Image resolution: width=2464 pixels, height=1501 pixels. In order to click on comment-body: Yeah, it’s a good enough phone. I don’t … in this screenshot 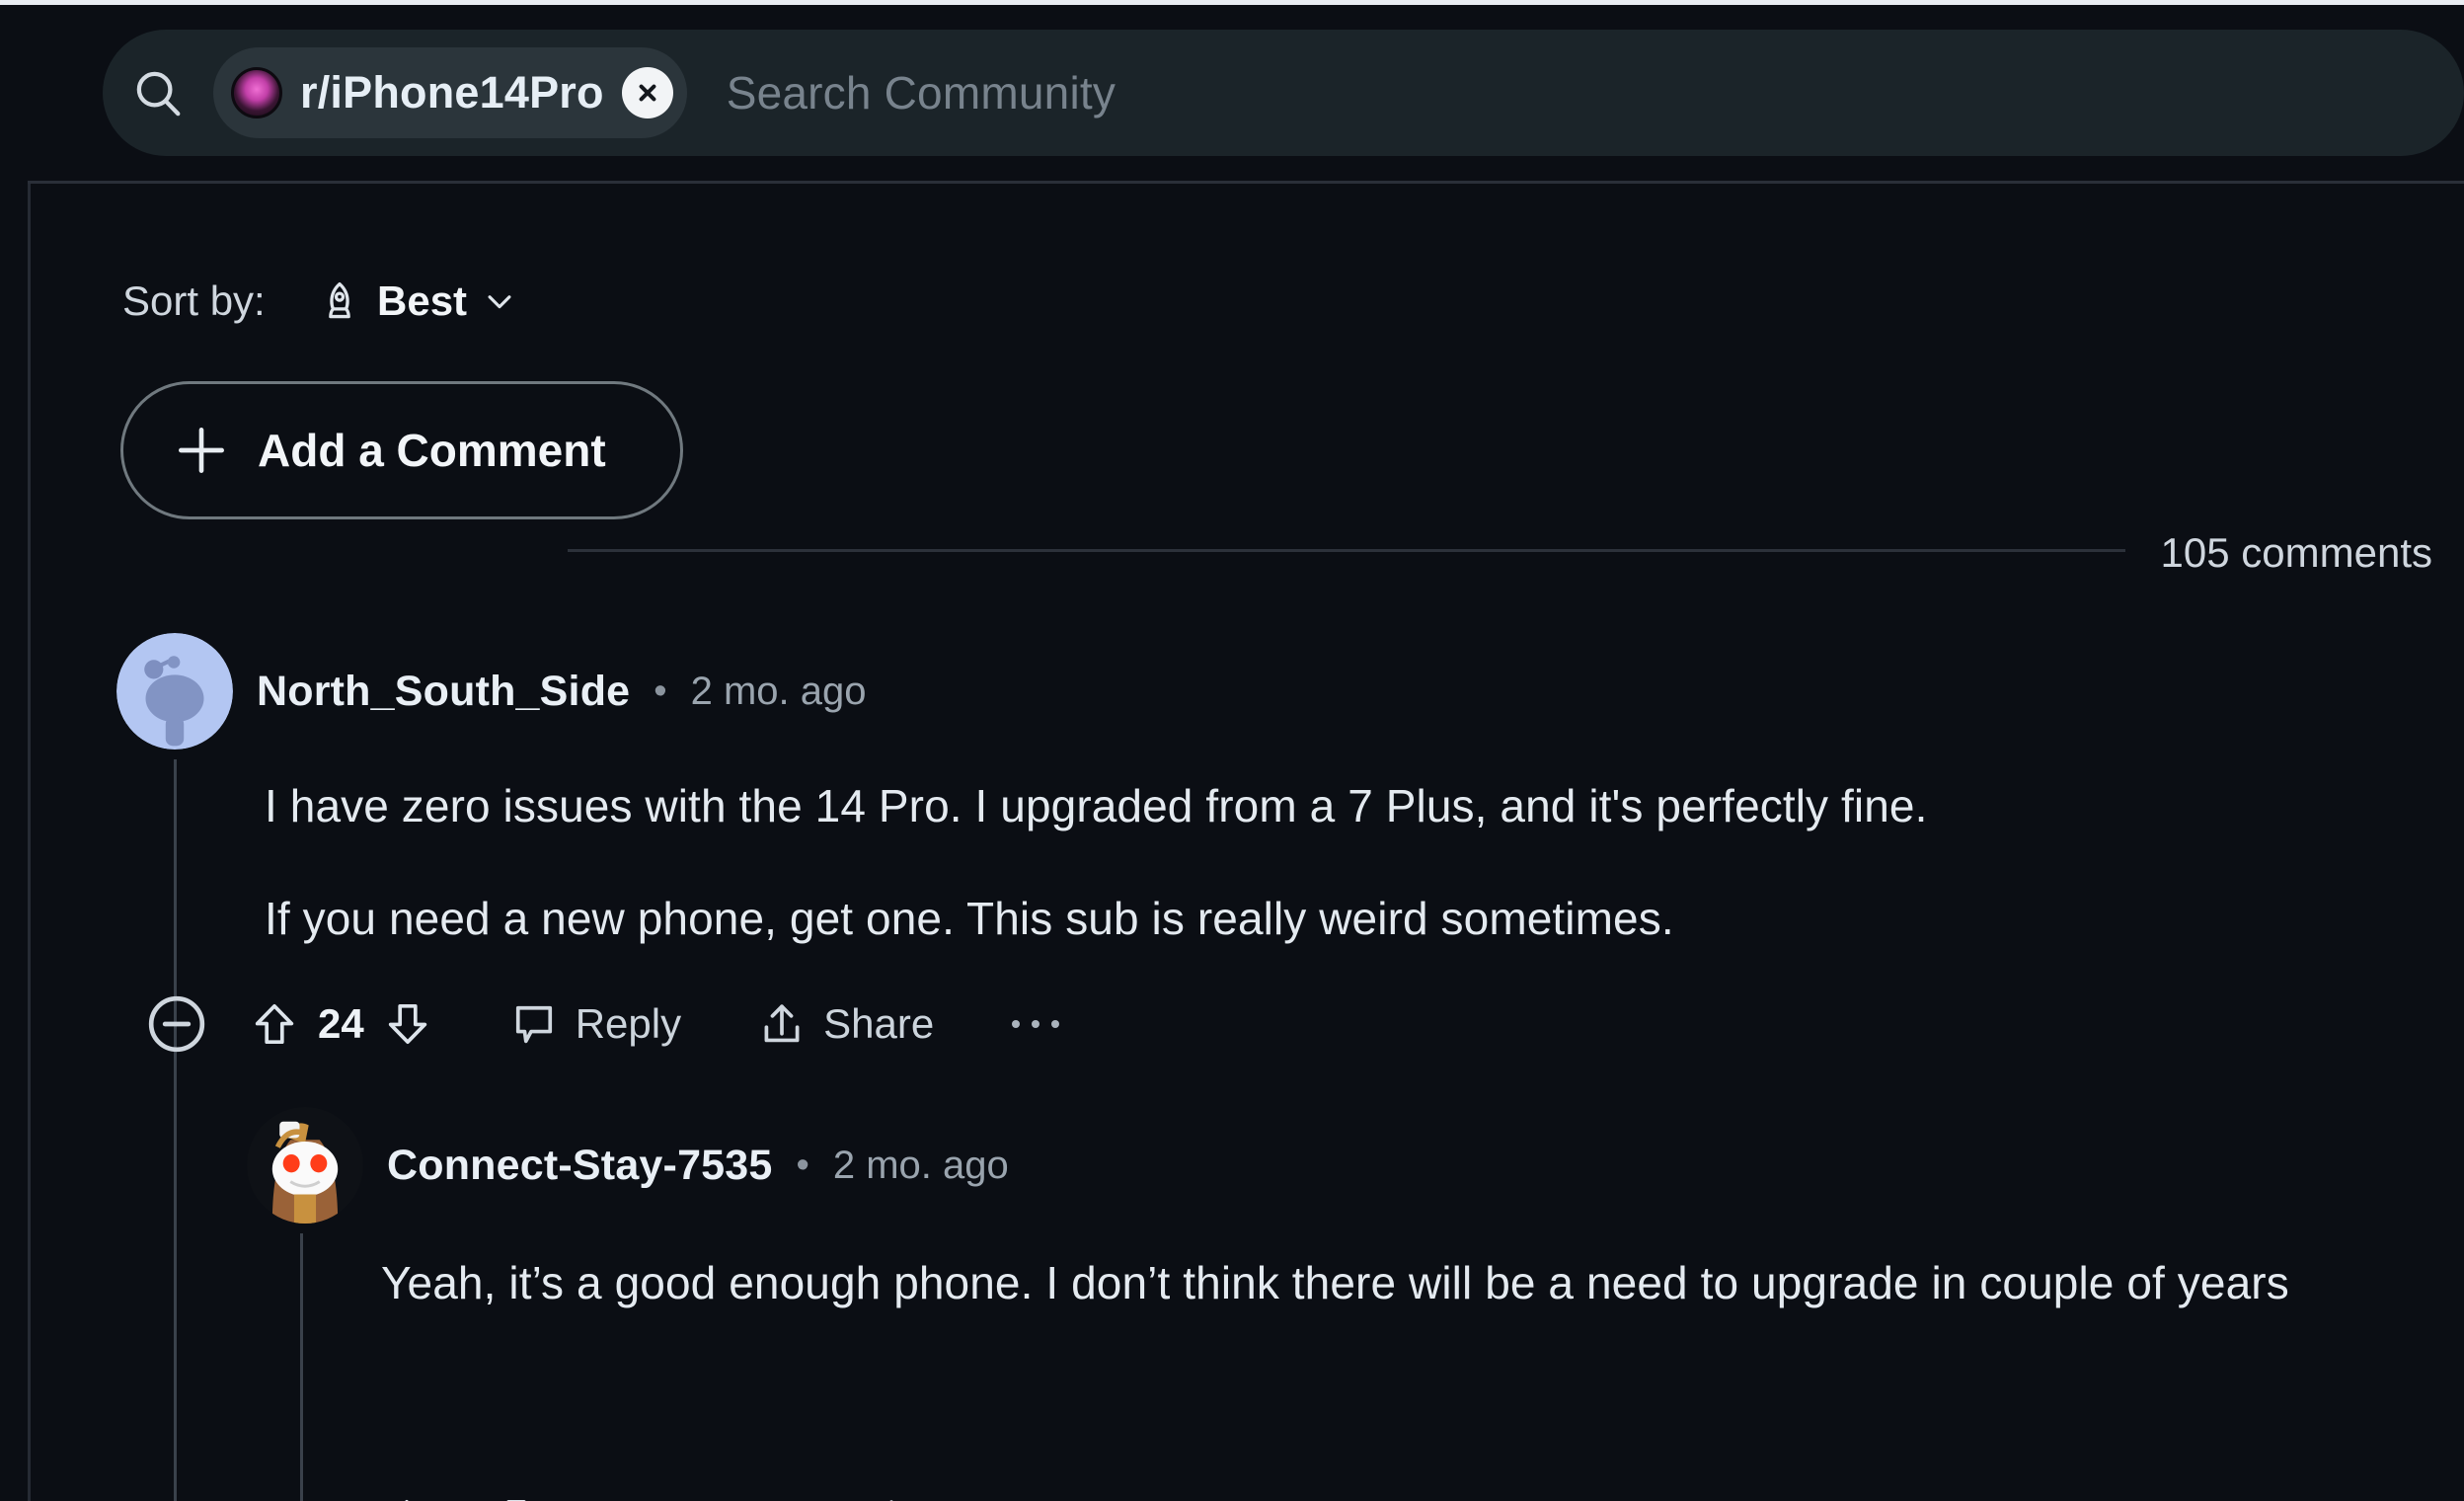, I will do `click(1407, 1283)`.